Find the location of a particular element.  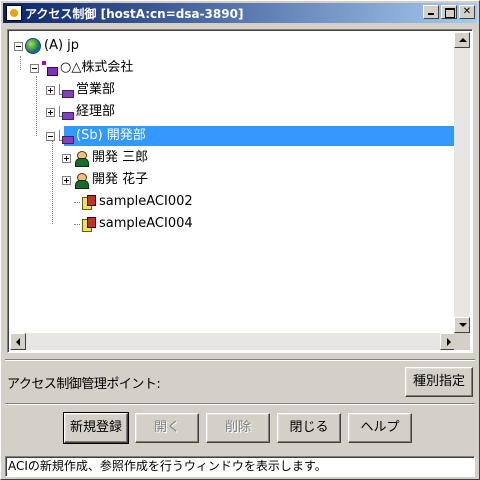

tree-node-aci: sampleACI002 is located at coordinates (134, 202).